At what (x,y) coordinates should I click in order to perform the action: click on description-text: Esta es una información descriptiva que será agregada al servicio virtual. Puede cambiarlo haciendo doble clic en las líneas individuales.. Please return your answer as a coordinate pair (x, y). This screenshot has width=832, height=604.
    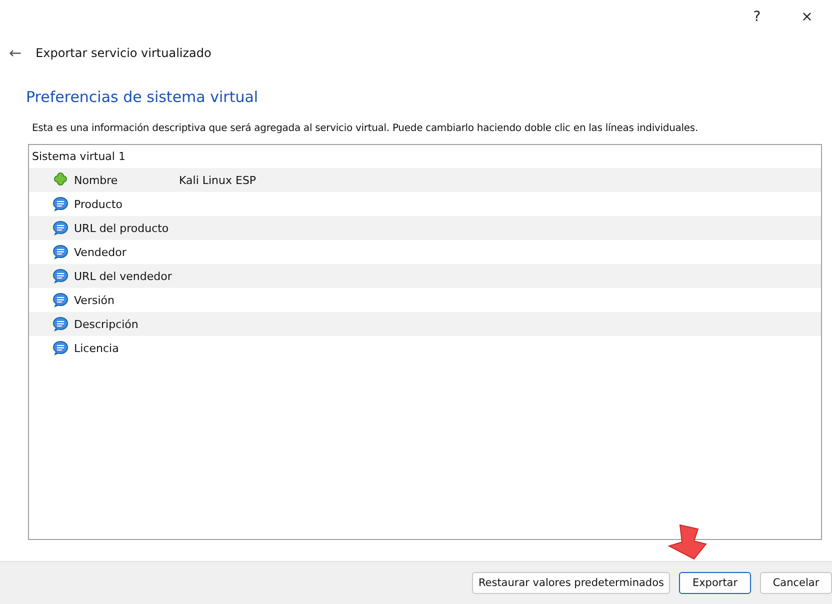
    Looking at the image, I should click on (365, 128).